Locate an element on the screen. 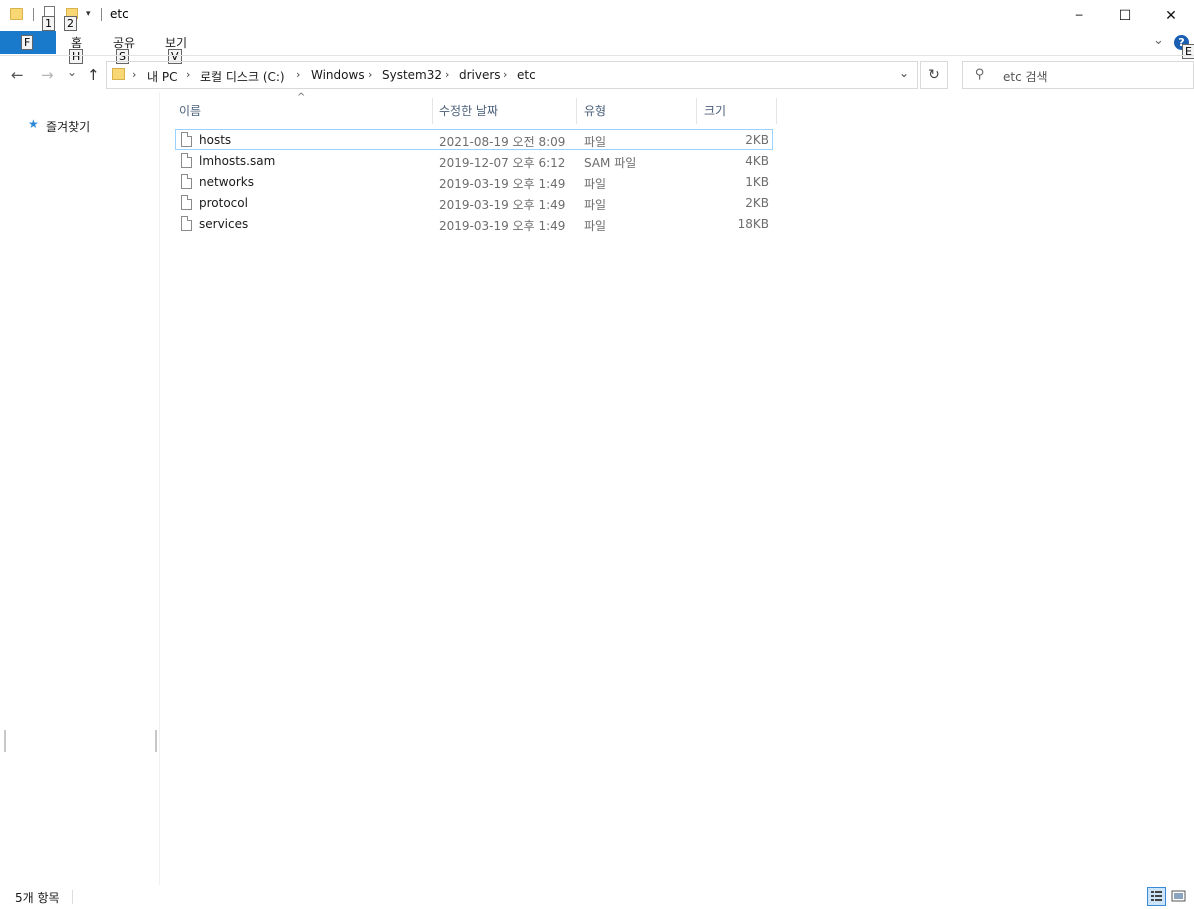 The width and height of the screenshot is (1194, 909). maximize-button: ☐ is located at coordinates (1125, 15).